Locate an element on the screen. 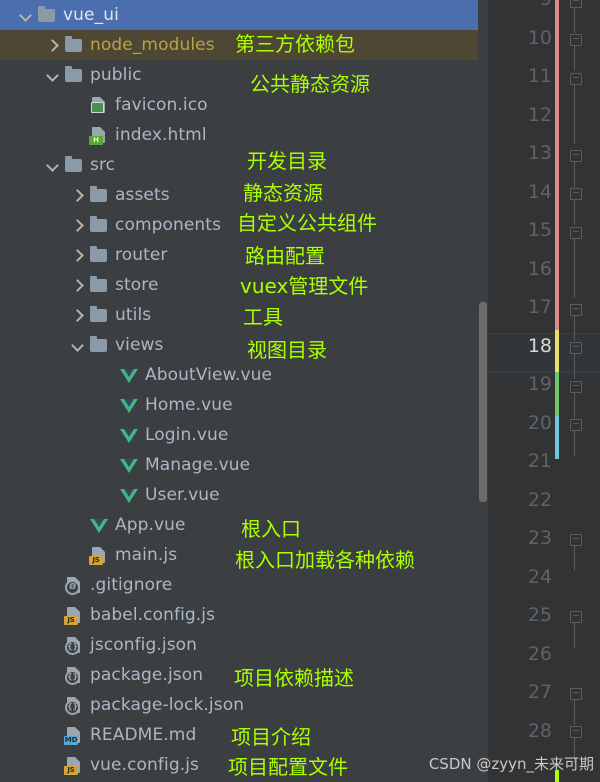 The width and height of the screenshot is (600, 782). annotation-text: 项目介绍 is located at coordinates (271, 737).